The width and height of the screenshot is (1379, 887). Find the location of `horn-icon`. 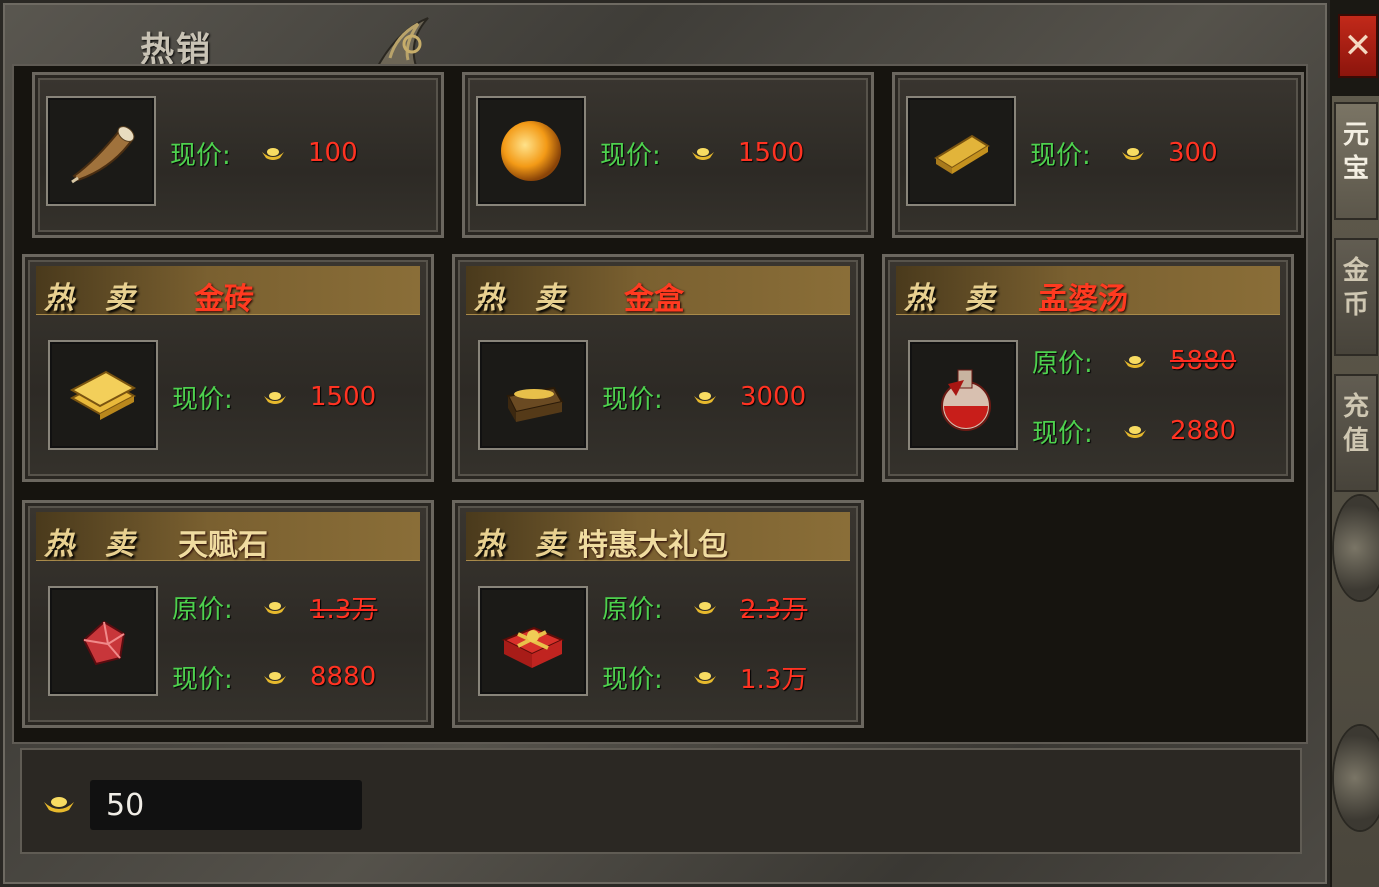

horn-icon is located at coordinates (103, 155).